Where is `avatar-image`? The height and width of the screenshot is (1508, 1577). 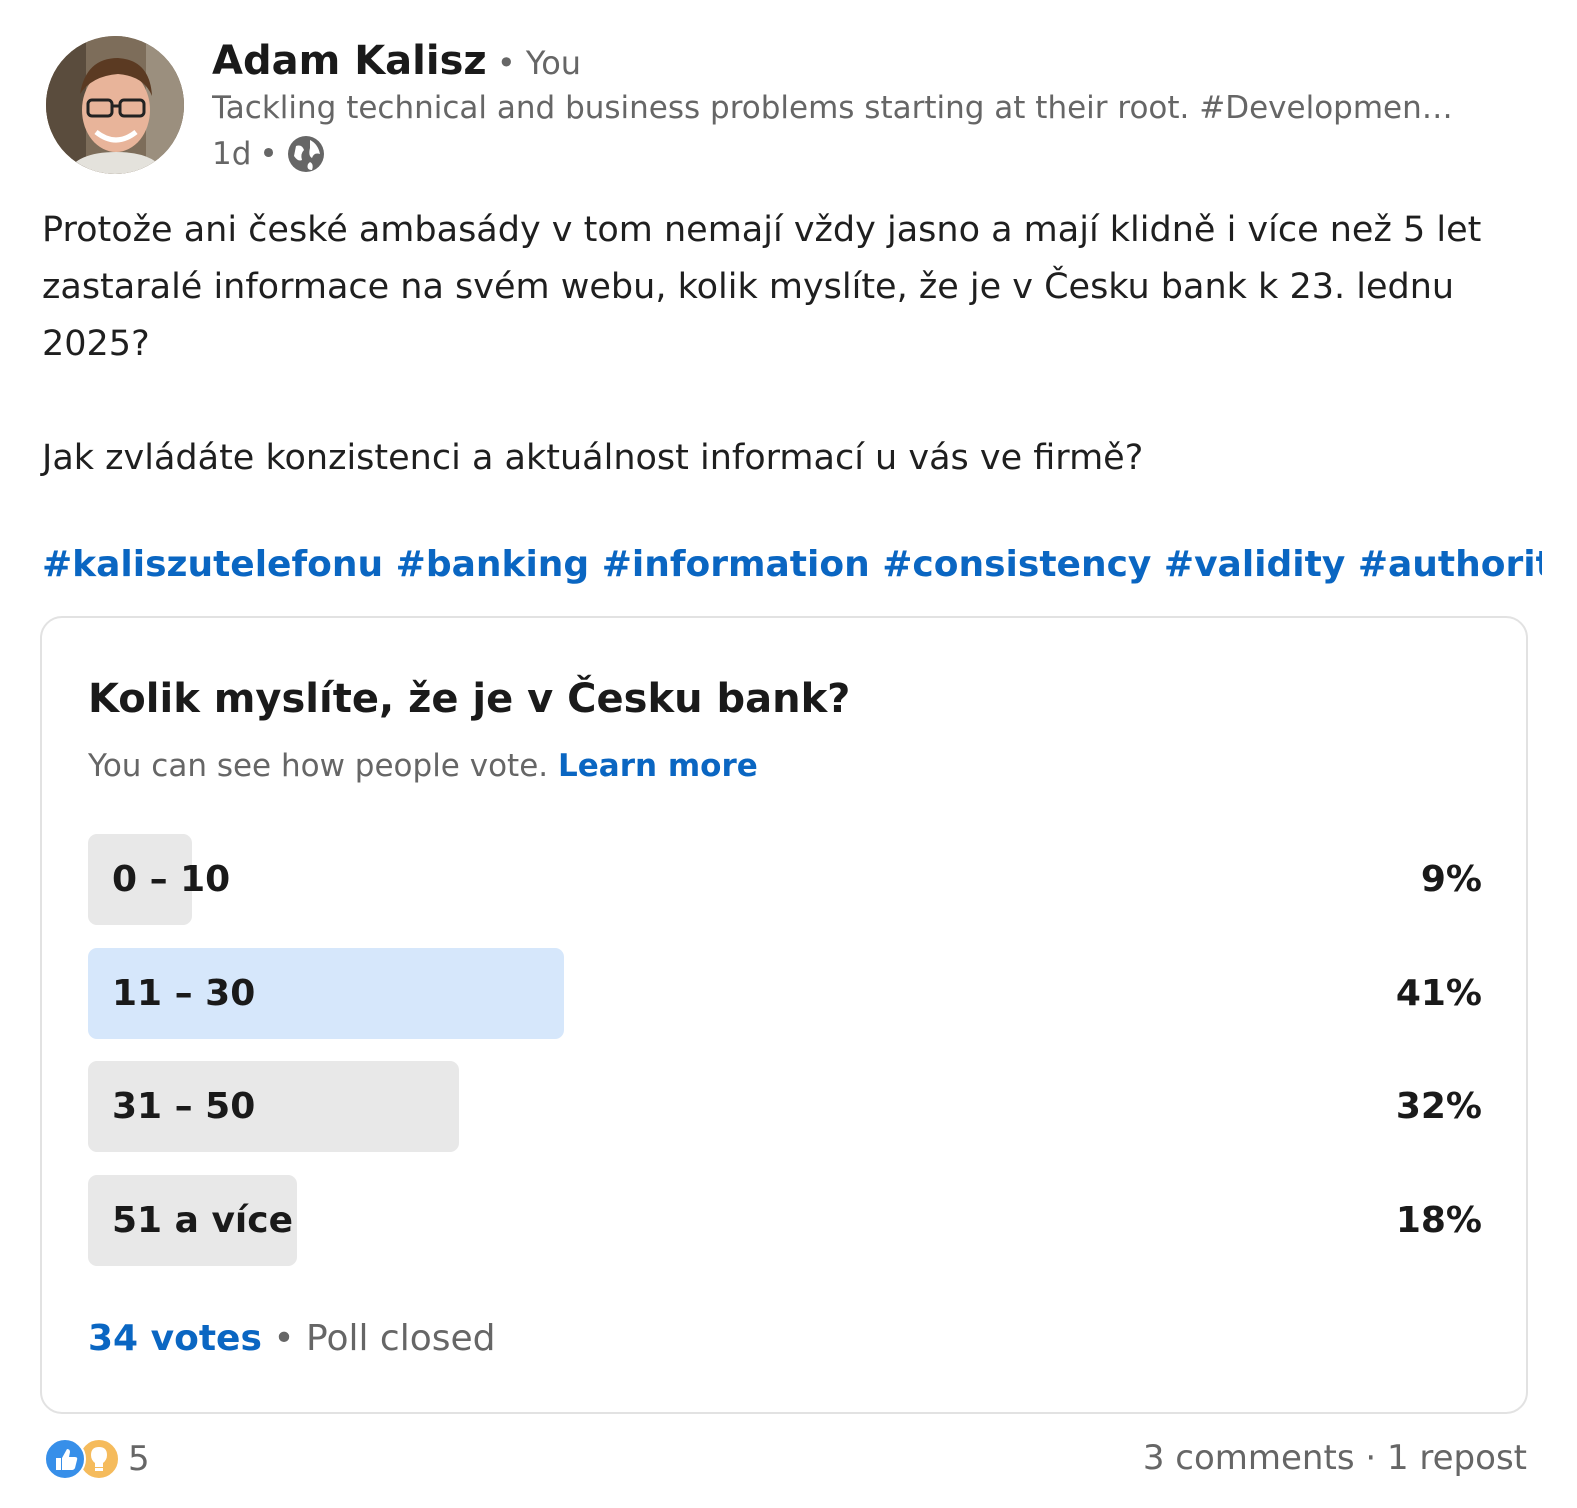
avatar-image is located at coordinates (115, 105).